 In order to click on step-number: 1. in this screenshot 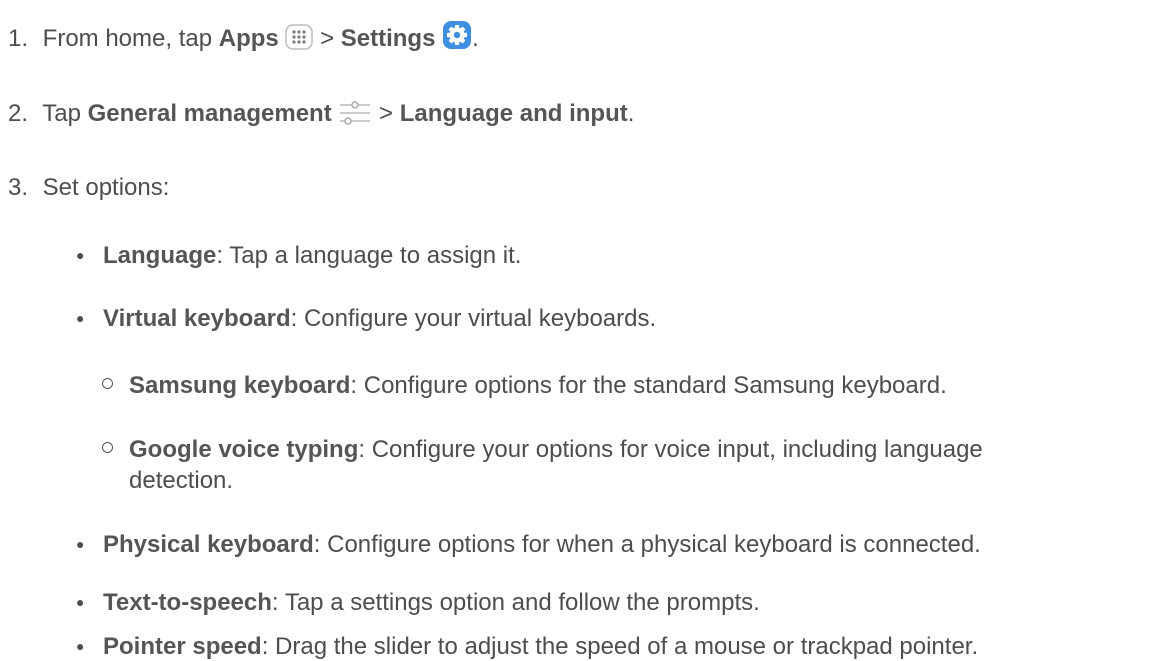, I will do `click(18, 38)`.